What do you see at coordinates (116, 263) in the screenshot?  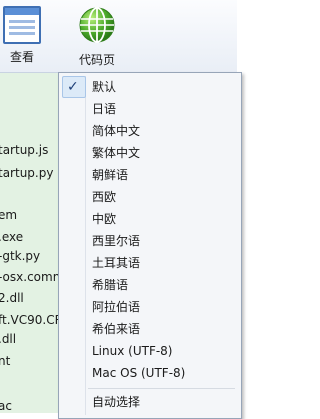 I see `menu-item-label: 土耳其语` at bounding box center [116, 263].